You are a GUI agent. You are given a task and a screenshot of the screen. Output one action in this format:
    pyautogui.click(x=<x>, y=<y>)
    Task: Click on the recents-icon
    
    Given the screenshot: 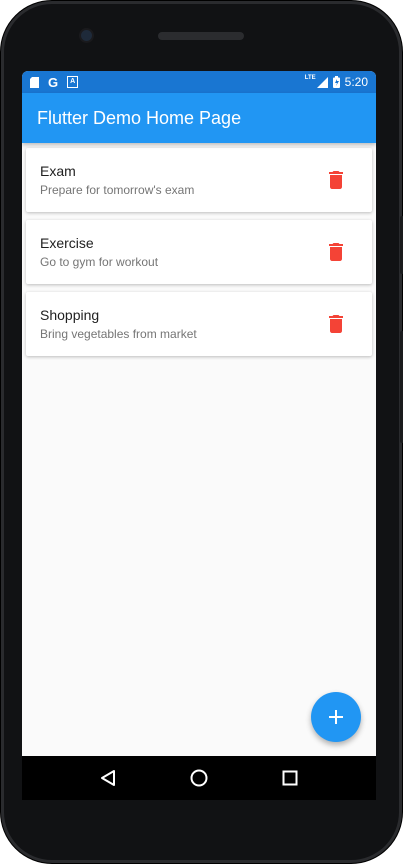 What is the action you would take?
    pyautogui.click(x=290, y=778)
    